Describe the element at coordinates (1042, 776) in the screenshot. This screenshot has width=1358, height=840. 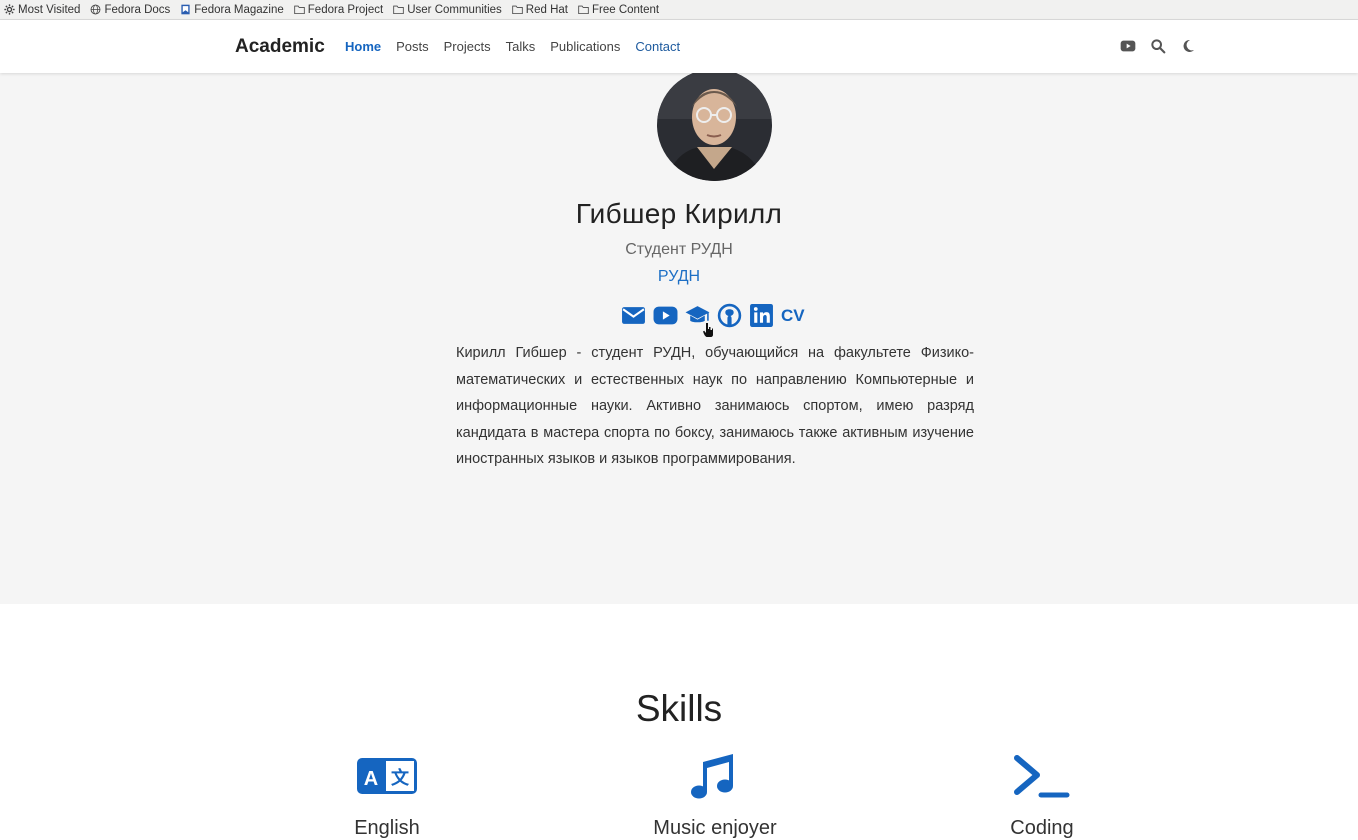
I see `terminal-icon` at that location.